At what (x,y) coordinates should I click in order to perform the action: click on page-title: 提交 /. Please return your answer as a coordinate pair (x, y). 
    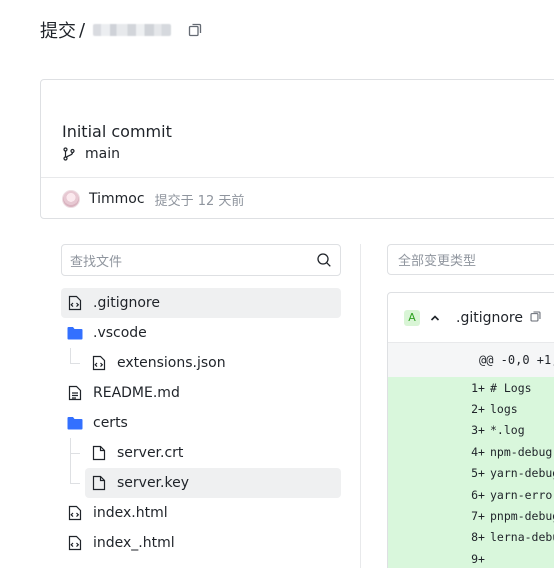
    Looking at the image, I should click on (121, 30).